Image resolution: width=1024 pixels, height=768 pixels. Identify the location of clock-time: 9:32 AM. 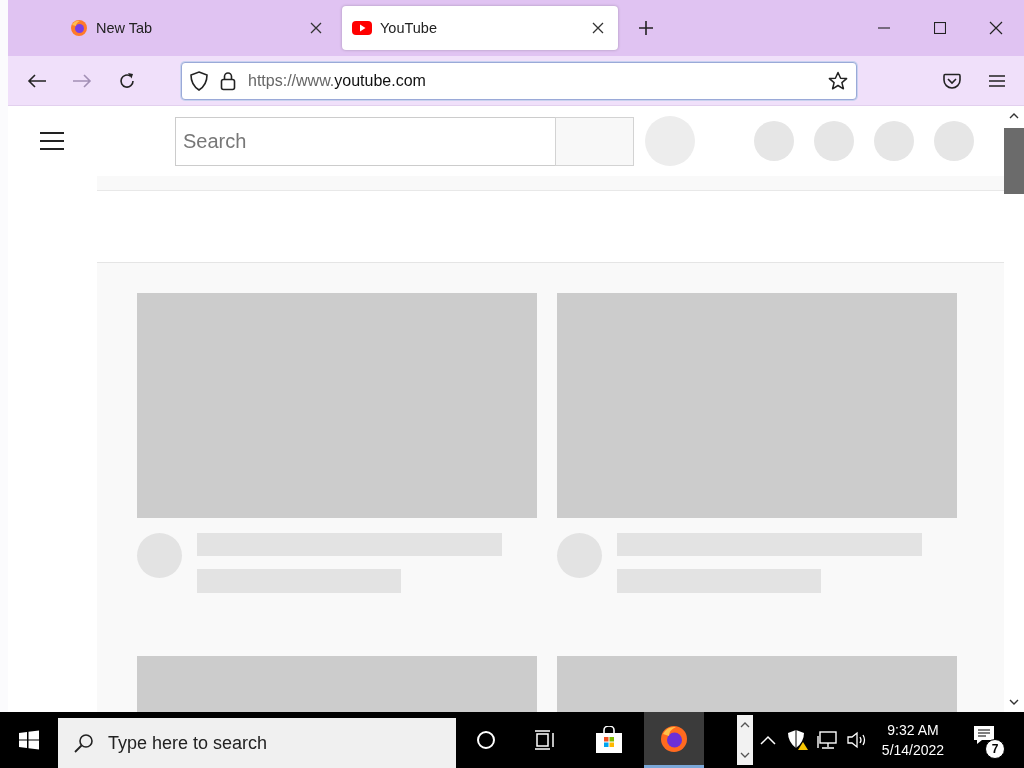
(913, 730).